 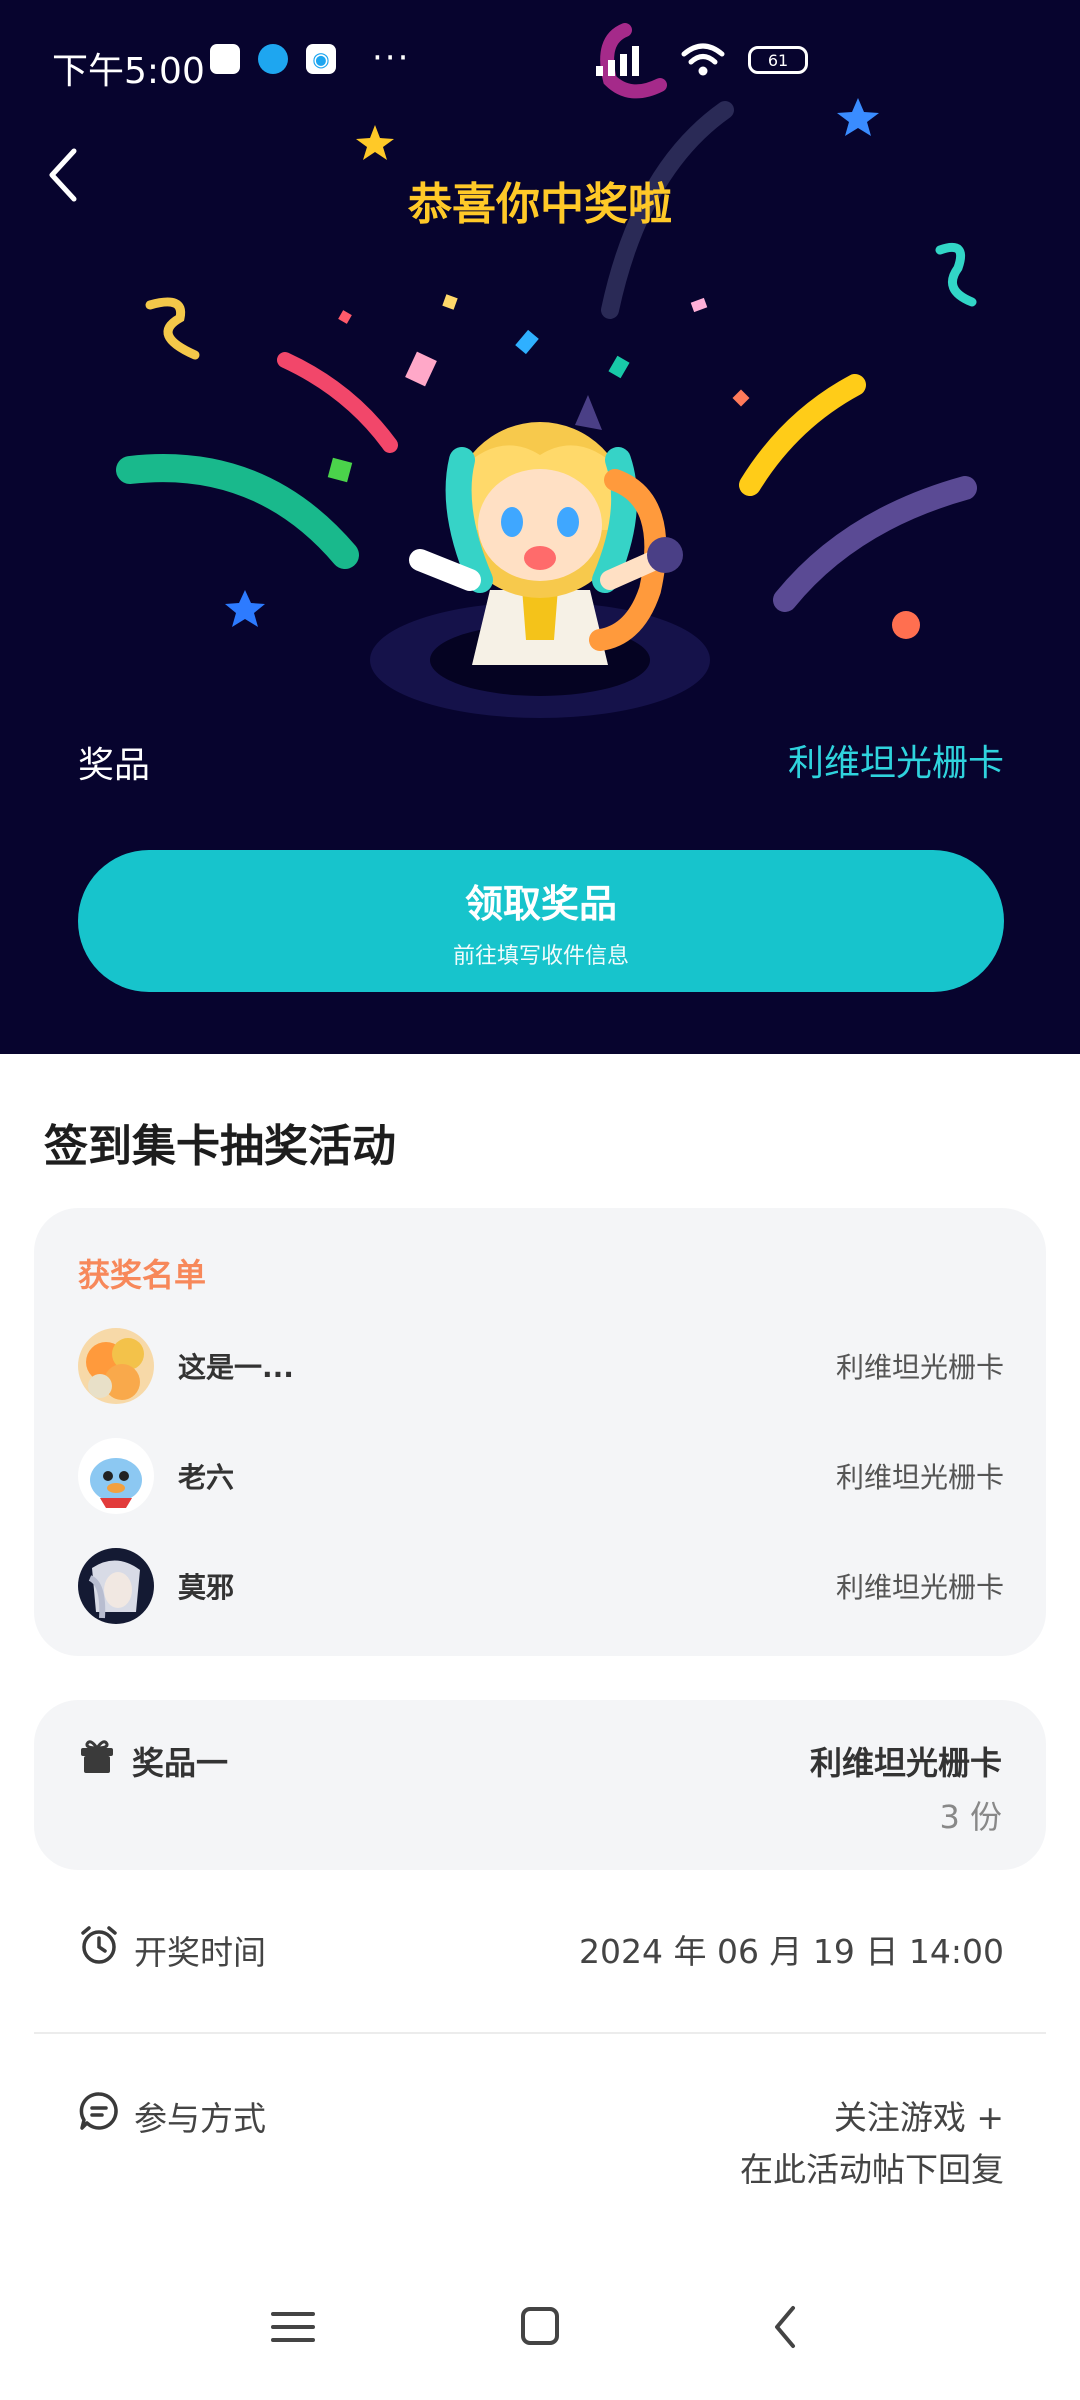 What do you see at coordinates (142, 1275) in the screenshot?
I see `winners-heading: 获奖名单` at bounding box center [142, 1275].